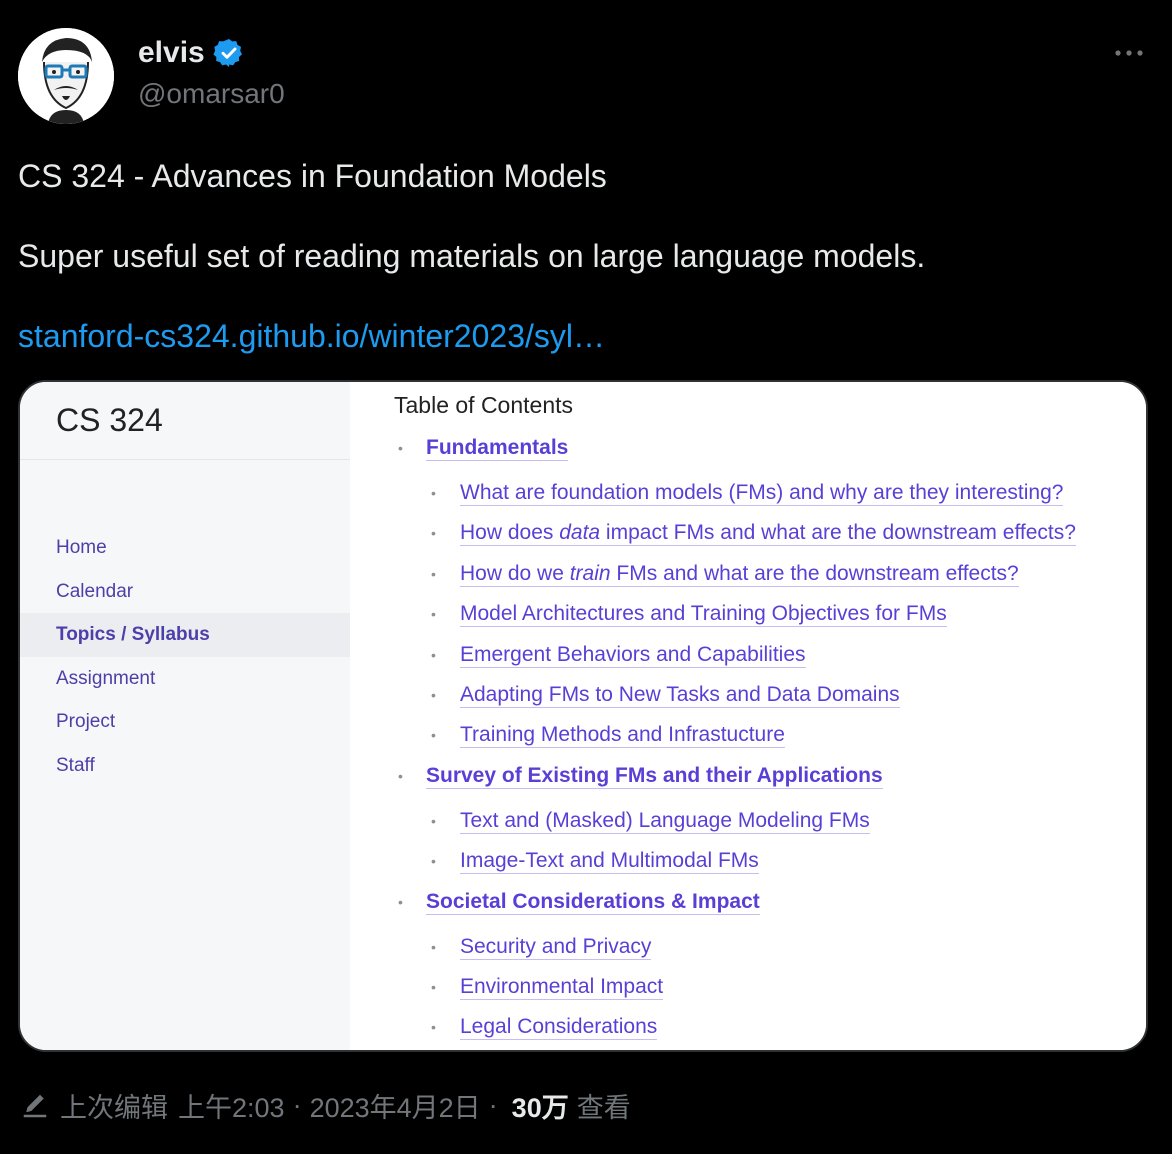  I want to click on toc-item-text-pre: Text and (Masked) Language Modeling FMs, so click(665, 820).